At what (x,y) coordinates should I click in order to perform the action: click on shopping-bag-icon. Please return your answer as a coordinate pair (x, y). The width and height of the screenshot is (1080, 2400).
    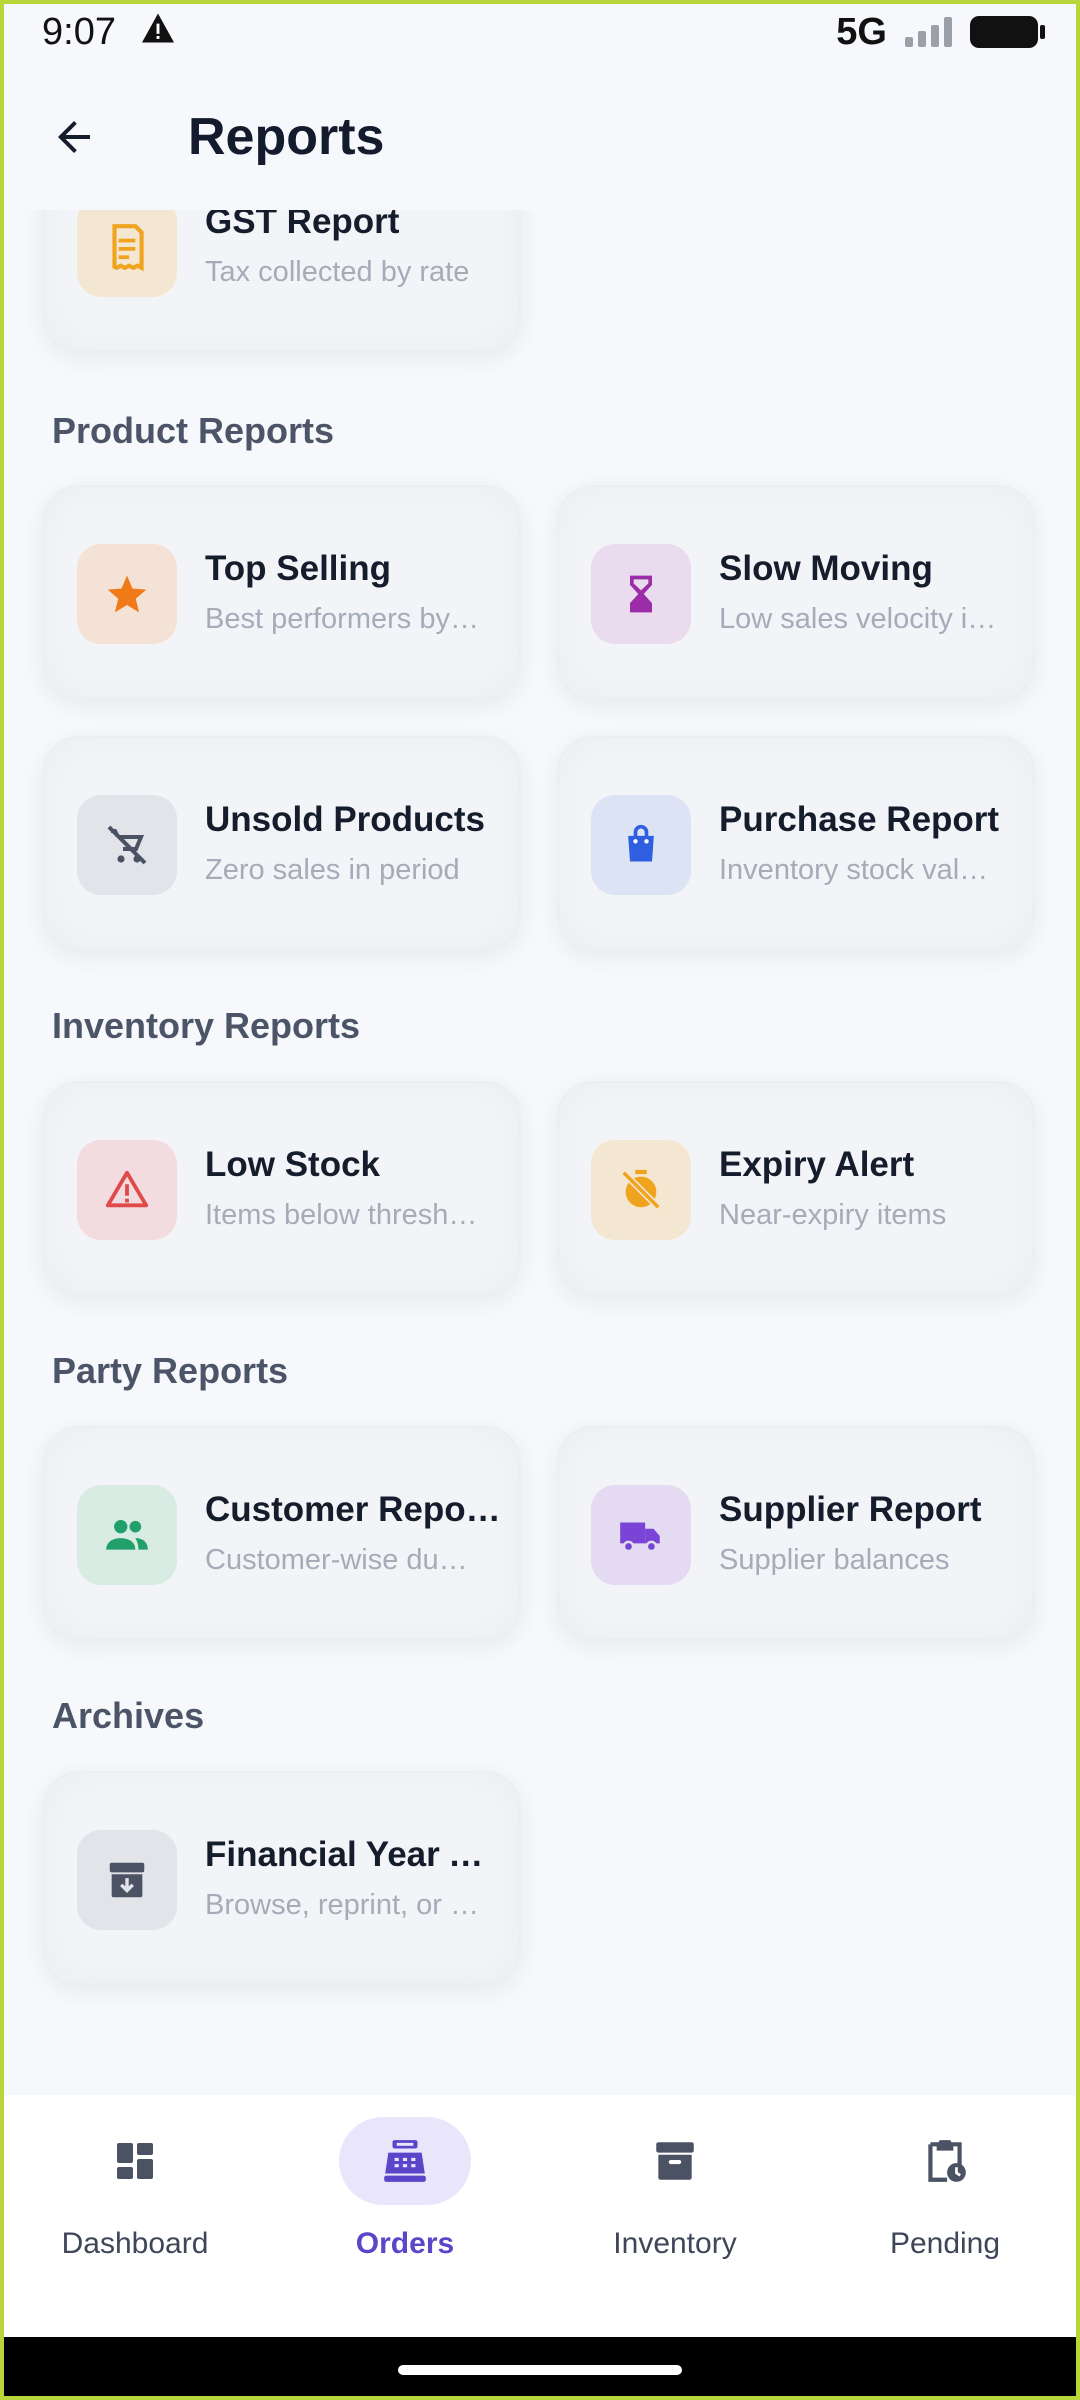
    Looking at the image, I should click on (641, 843).